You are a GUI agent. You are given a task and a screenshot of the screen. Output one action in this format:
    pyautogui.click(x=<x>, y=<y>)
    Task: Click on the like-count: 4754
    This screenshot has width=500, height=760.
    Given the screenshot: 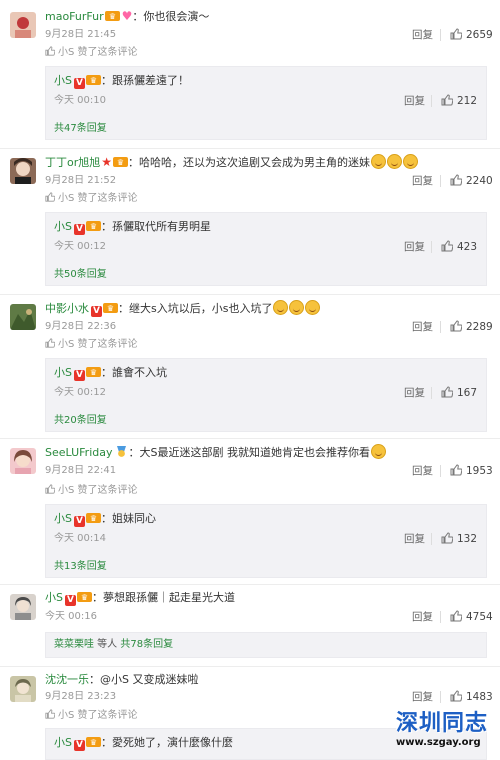 What is the action you would take?
    pyautogui.click(x=479, y=617)
    